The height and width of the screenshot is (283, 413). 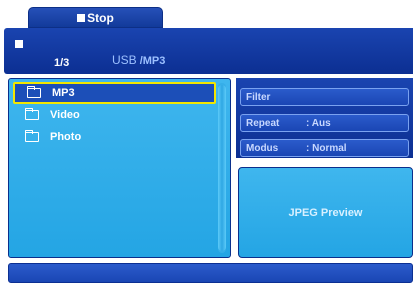 I want to click on modus-value: : Normal, so click(x=326, y=148).